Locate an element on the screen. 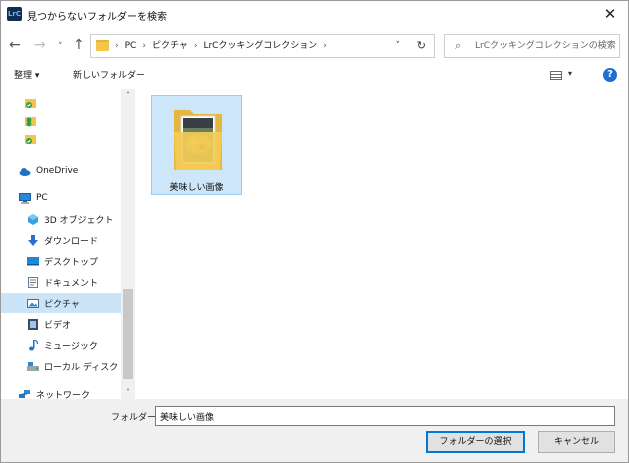 Image resolution: width=629 pixels, height=463 pixels. help-icon: ? is located at coordinates (610, 75).